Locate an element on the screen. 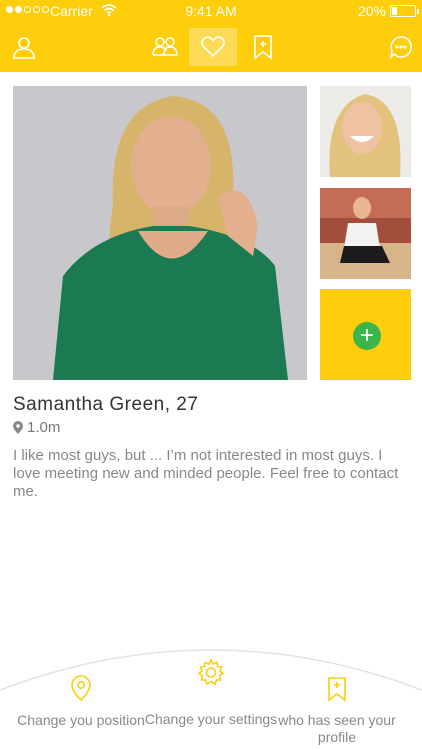 The width and height of the screenshot is (422, 750). add-photo-button: + is located at coordinates (367, 336).